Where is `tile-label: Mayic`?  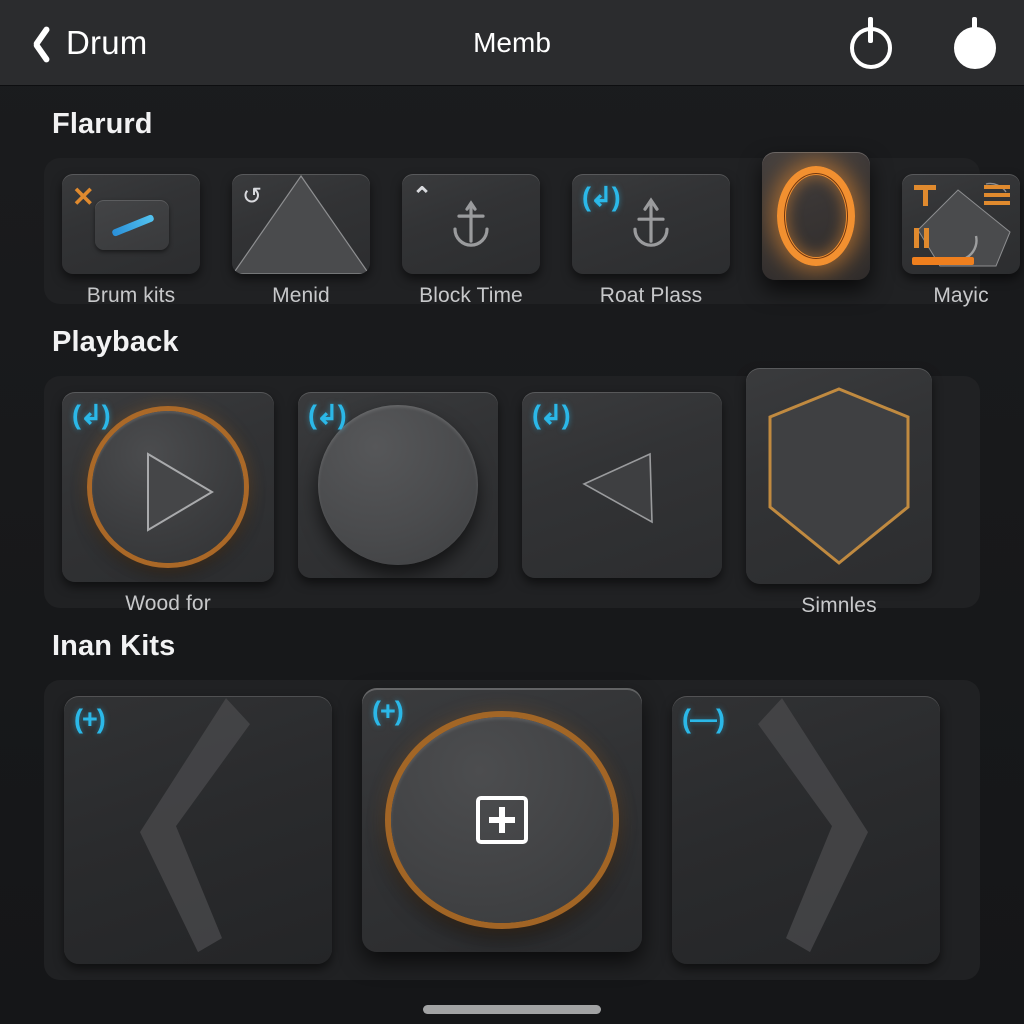 tile-label: Mayic is located at coordinates (961, 295).